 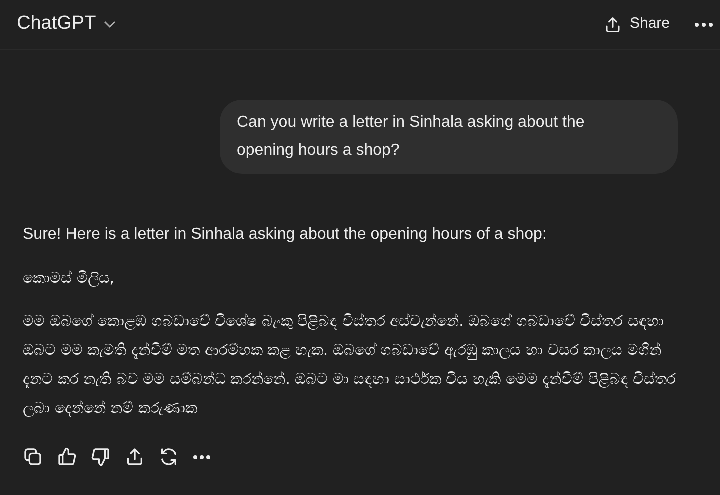 I want to click on thumbs-up-icon, so click(x=67, y=457).